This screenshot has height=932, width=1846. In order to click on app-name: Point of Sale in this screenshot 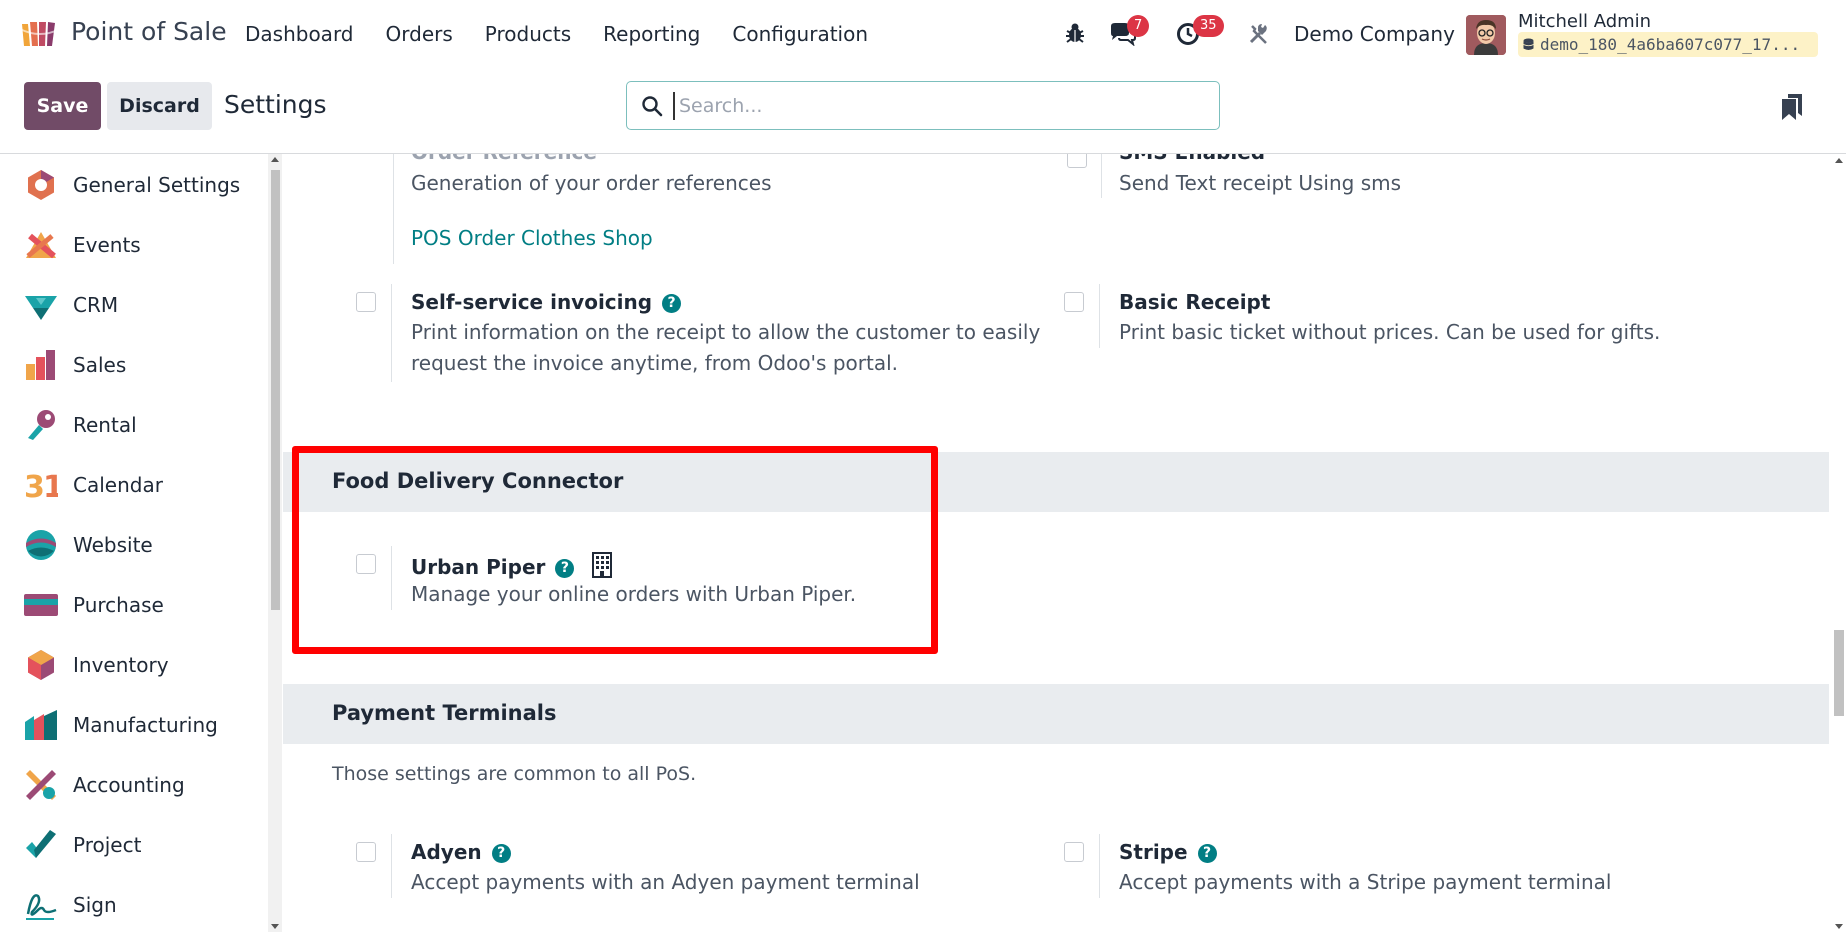, I will do `click(149, 31)`.